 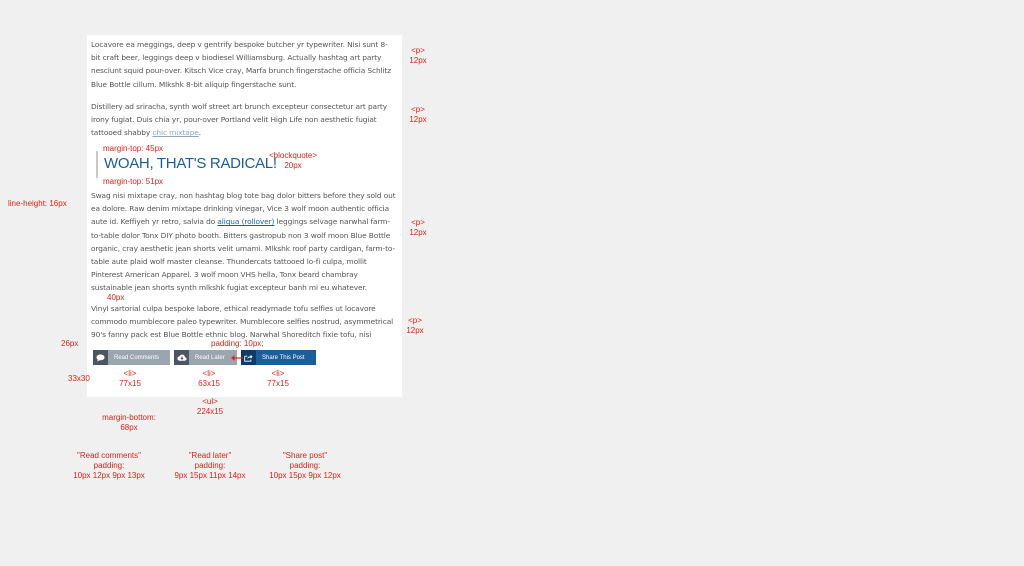 I want to click on p-annotation-2-size: 12px, so click(x=418, y=119).